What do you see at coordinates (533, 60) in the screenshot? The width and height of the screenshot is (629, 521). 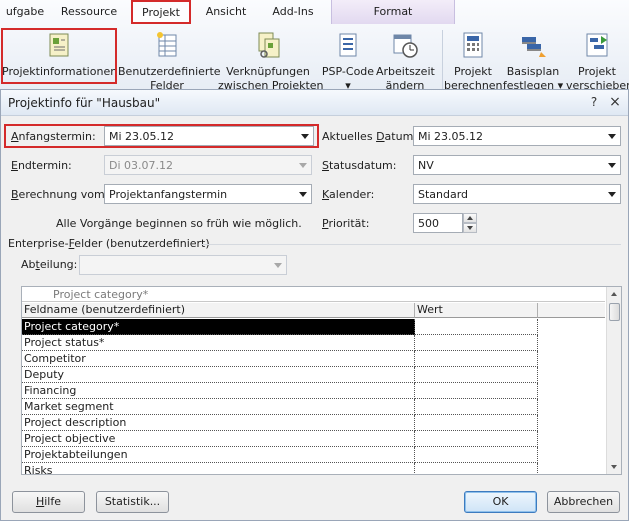 I see `basisplan-festlegen-button: Basisplan festlegen ▾` at bounding box center [533, 60].